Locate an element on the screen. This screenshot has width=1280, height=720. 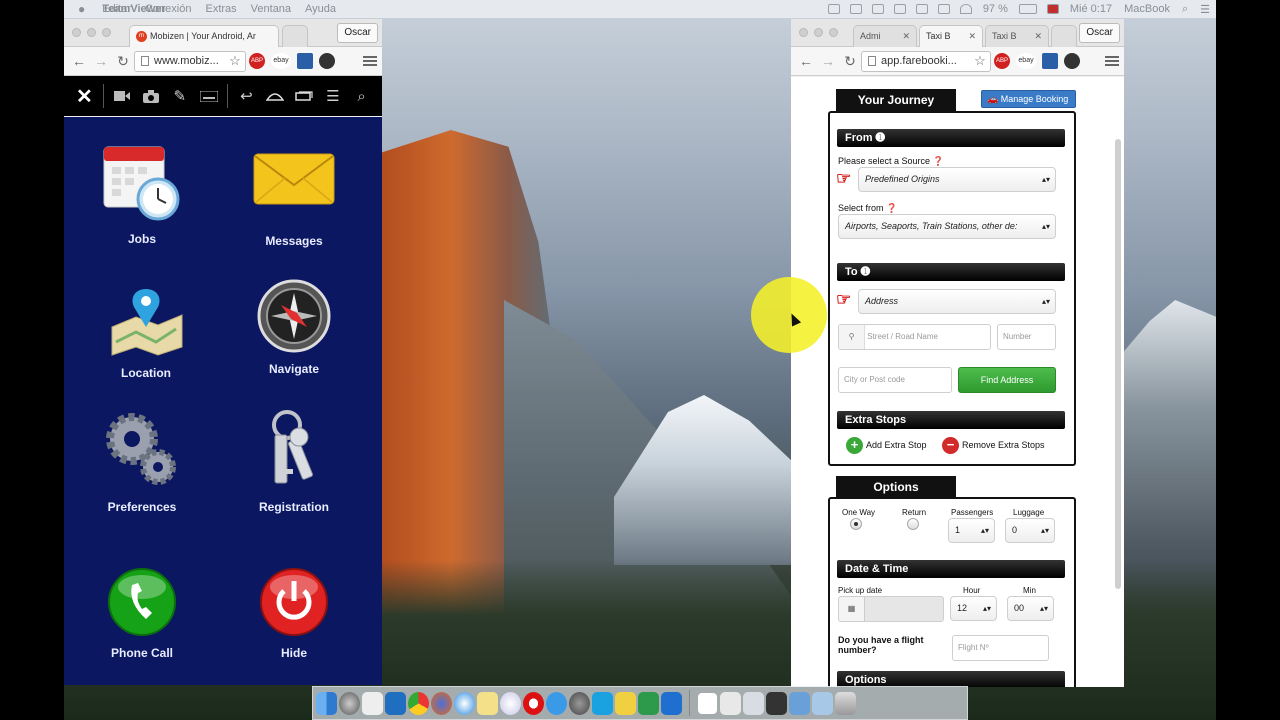
android-back-icon: ↩ is located at coordinates (246, 96).